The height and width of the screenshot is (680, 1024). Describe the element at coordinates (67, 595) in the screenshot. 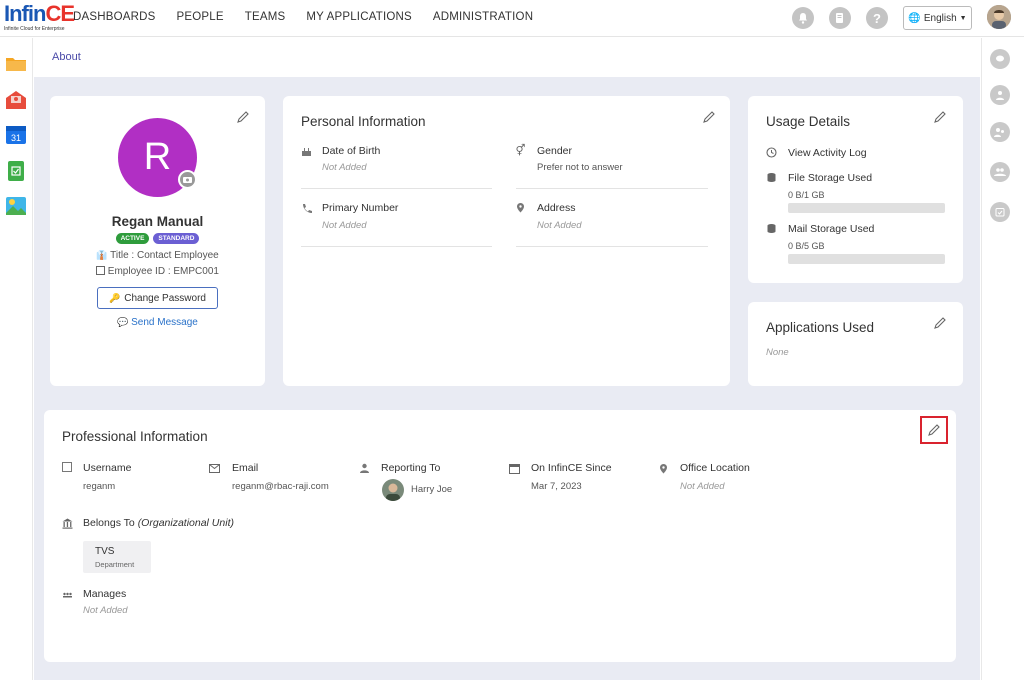

I see `people-group-icon` at that location.